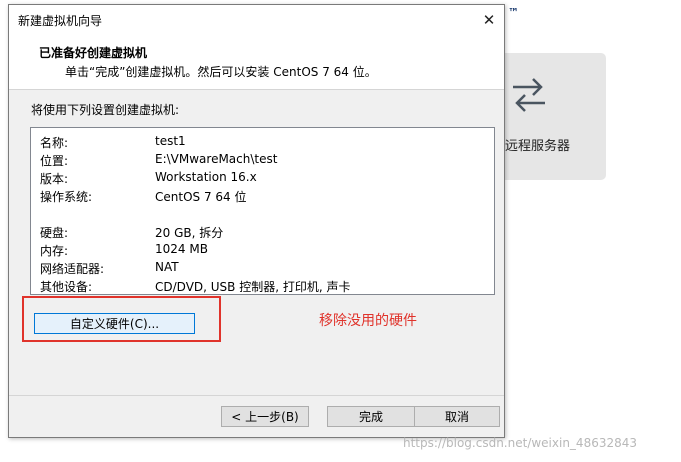 Image resolution: width=681 pixels, height=462 pixels. What do you see at coordinates (206, 177) in the screenshot?
I see `setting-value: Workstation 16.x` at bounding box center [206, 177].